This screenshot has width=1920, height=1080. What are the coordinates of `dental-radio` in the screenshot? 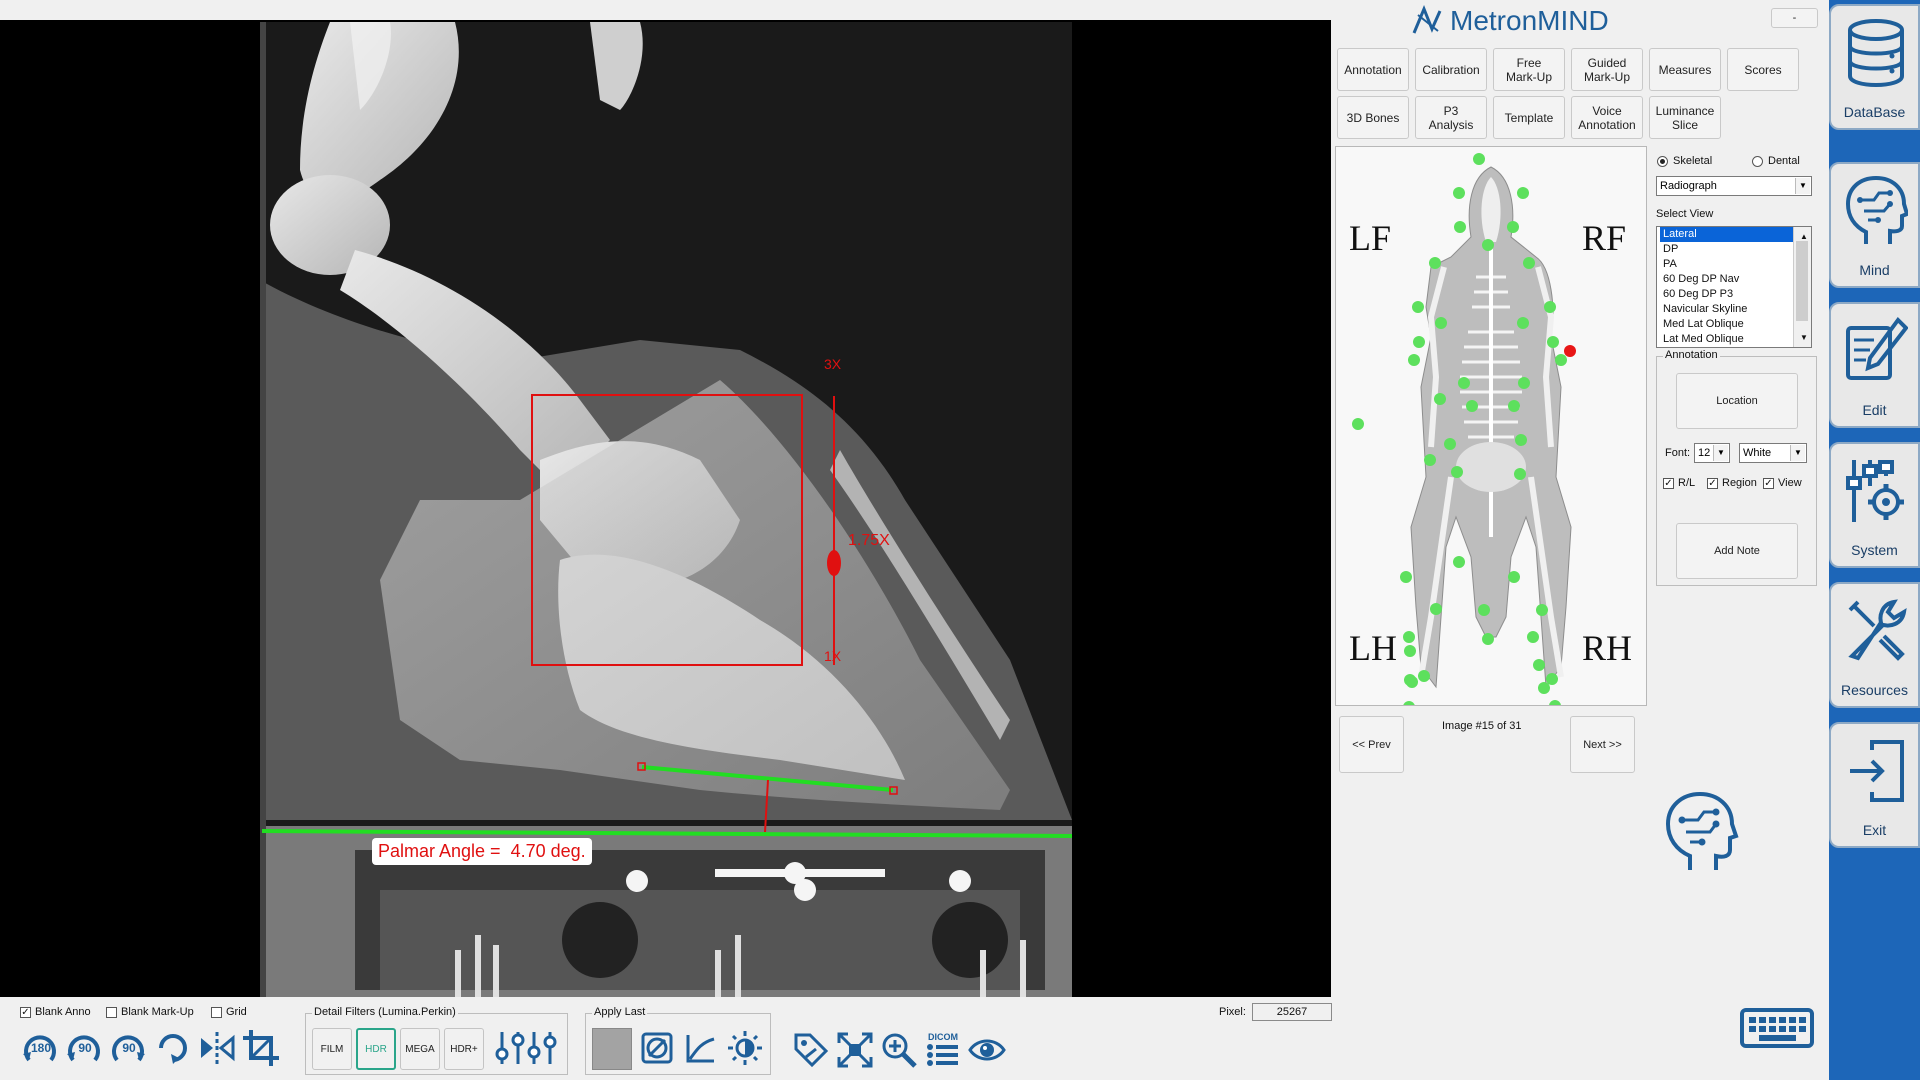 It's located at (1757, 161).